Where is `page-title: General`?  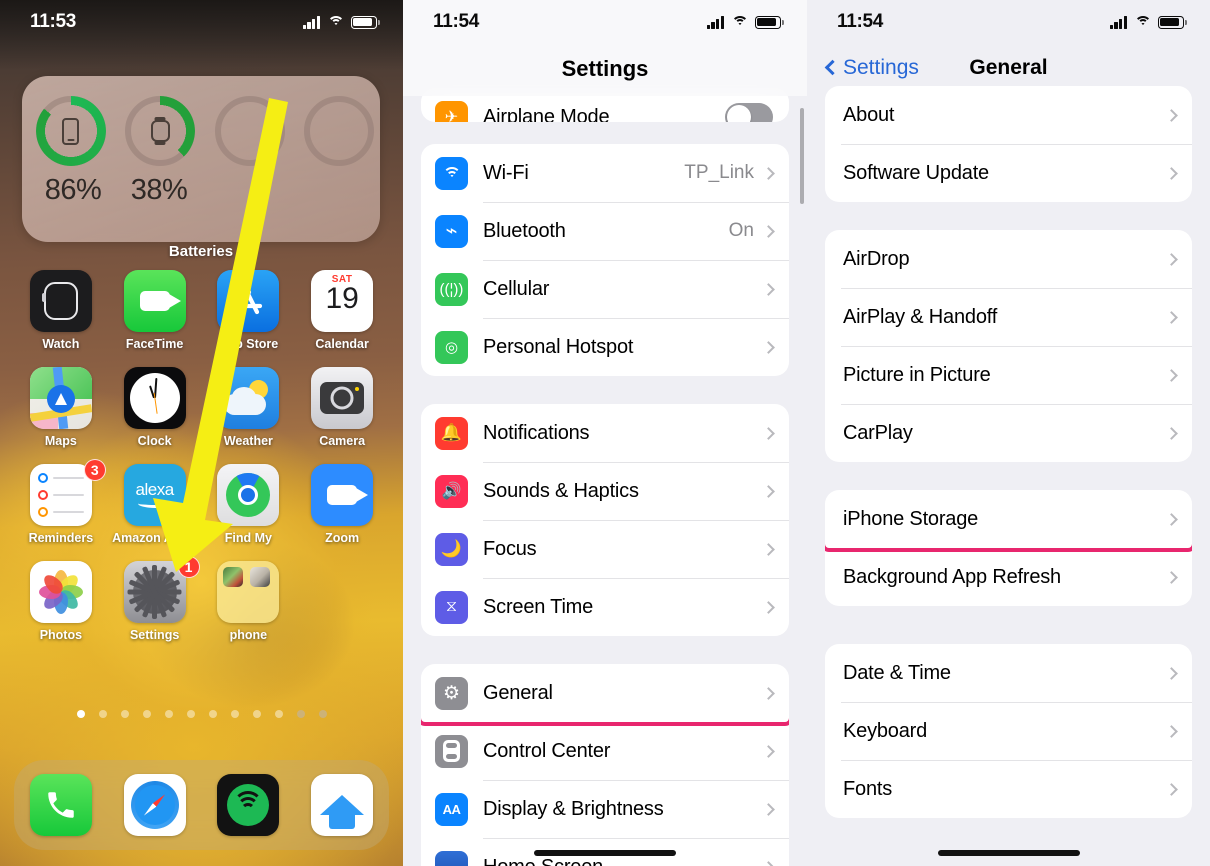
page-title: General is located at coordinates (1008, 67).